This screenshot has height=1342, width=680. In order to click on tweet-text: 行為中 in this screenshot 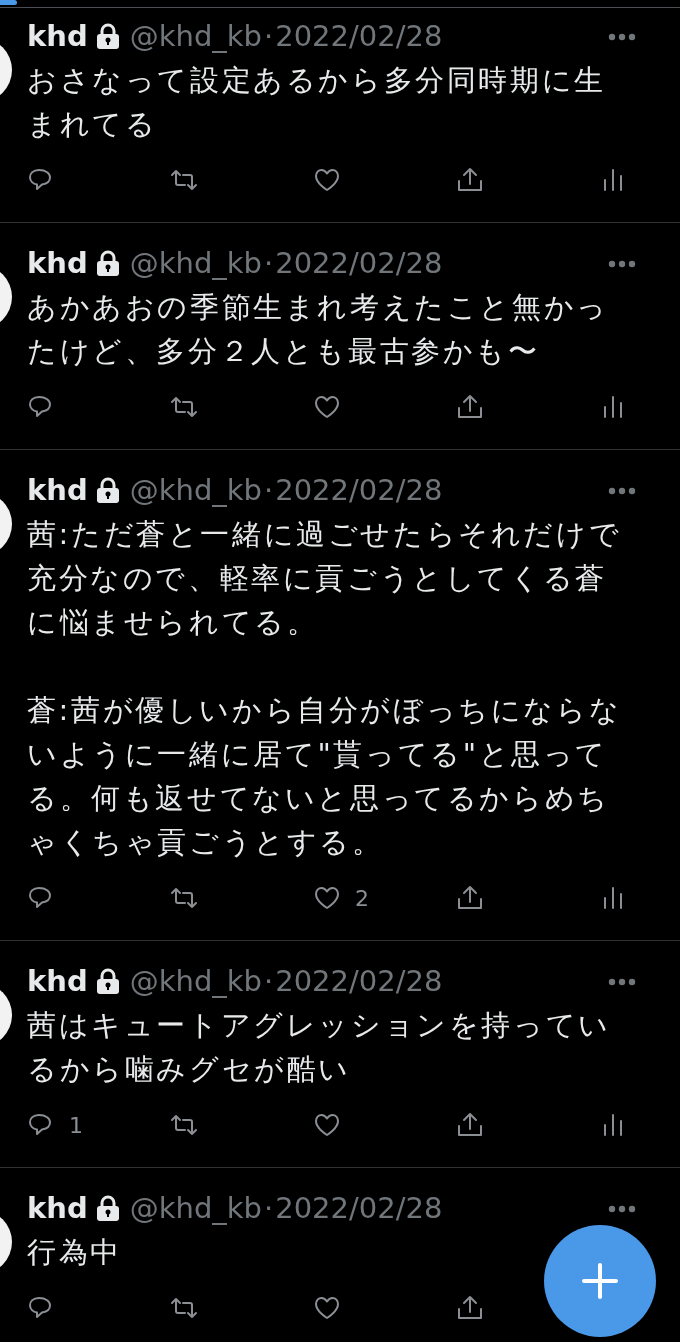, I will do `click(75, 1252)`.